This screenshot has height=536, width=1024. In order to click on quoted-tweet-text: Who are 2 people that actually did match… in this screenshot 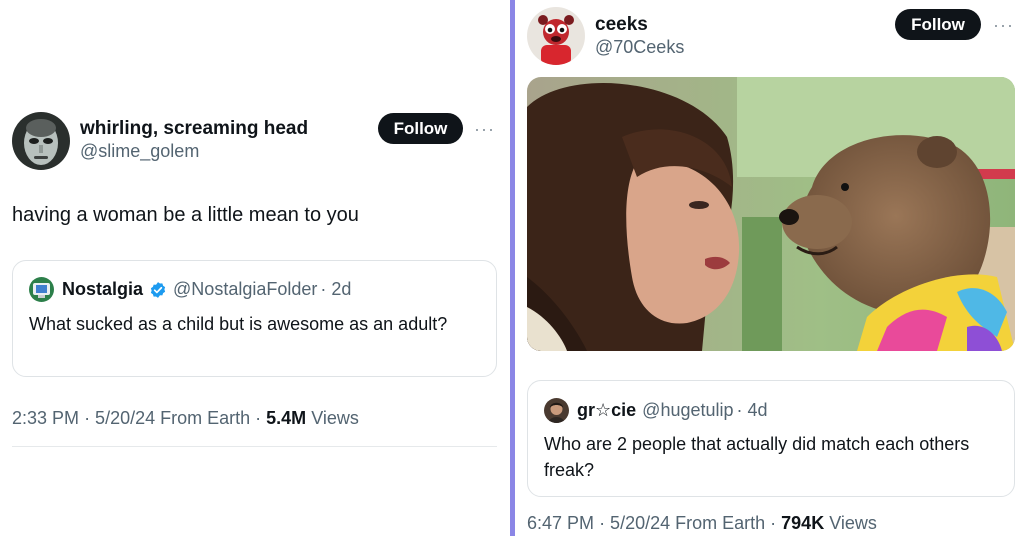, I will do `click(757, 457)`.